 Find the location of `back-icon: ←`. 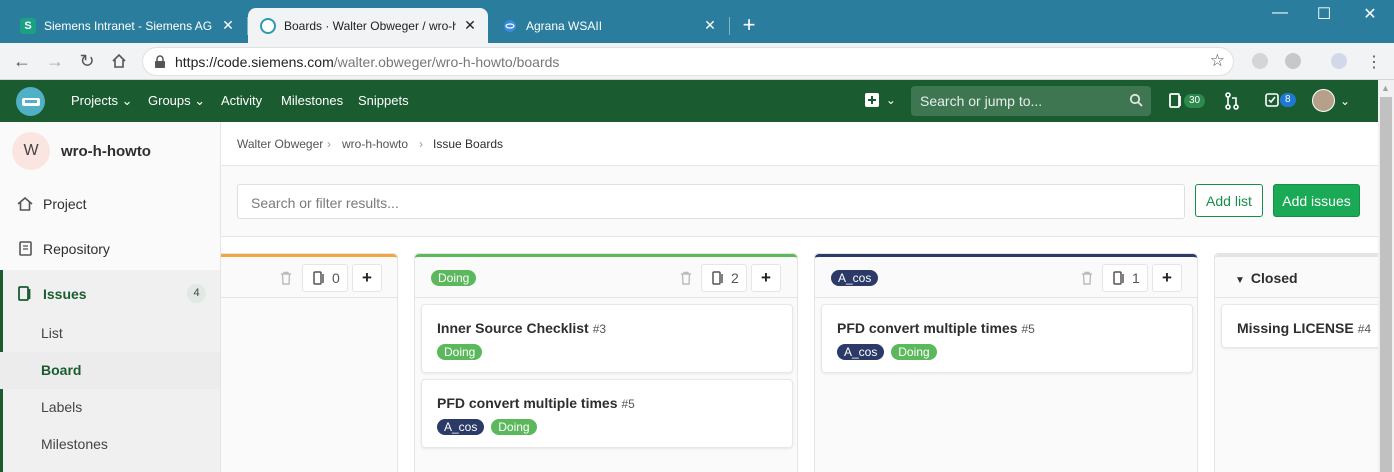

back-icon: ← is located at coordinates (22, 61).